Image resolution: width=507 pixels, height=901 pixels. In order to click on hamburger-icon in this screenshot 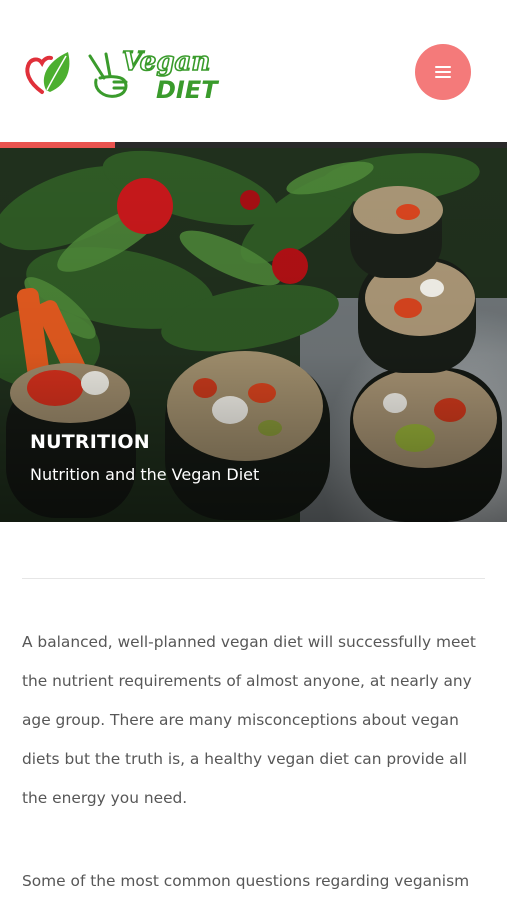, I will do `click(443, 72)`.